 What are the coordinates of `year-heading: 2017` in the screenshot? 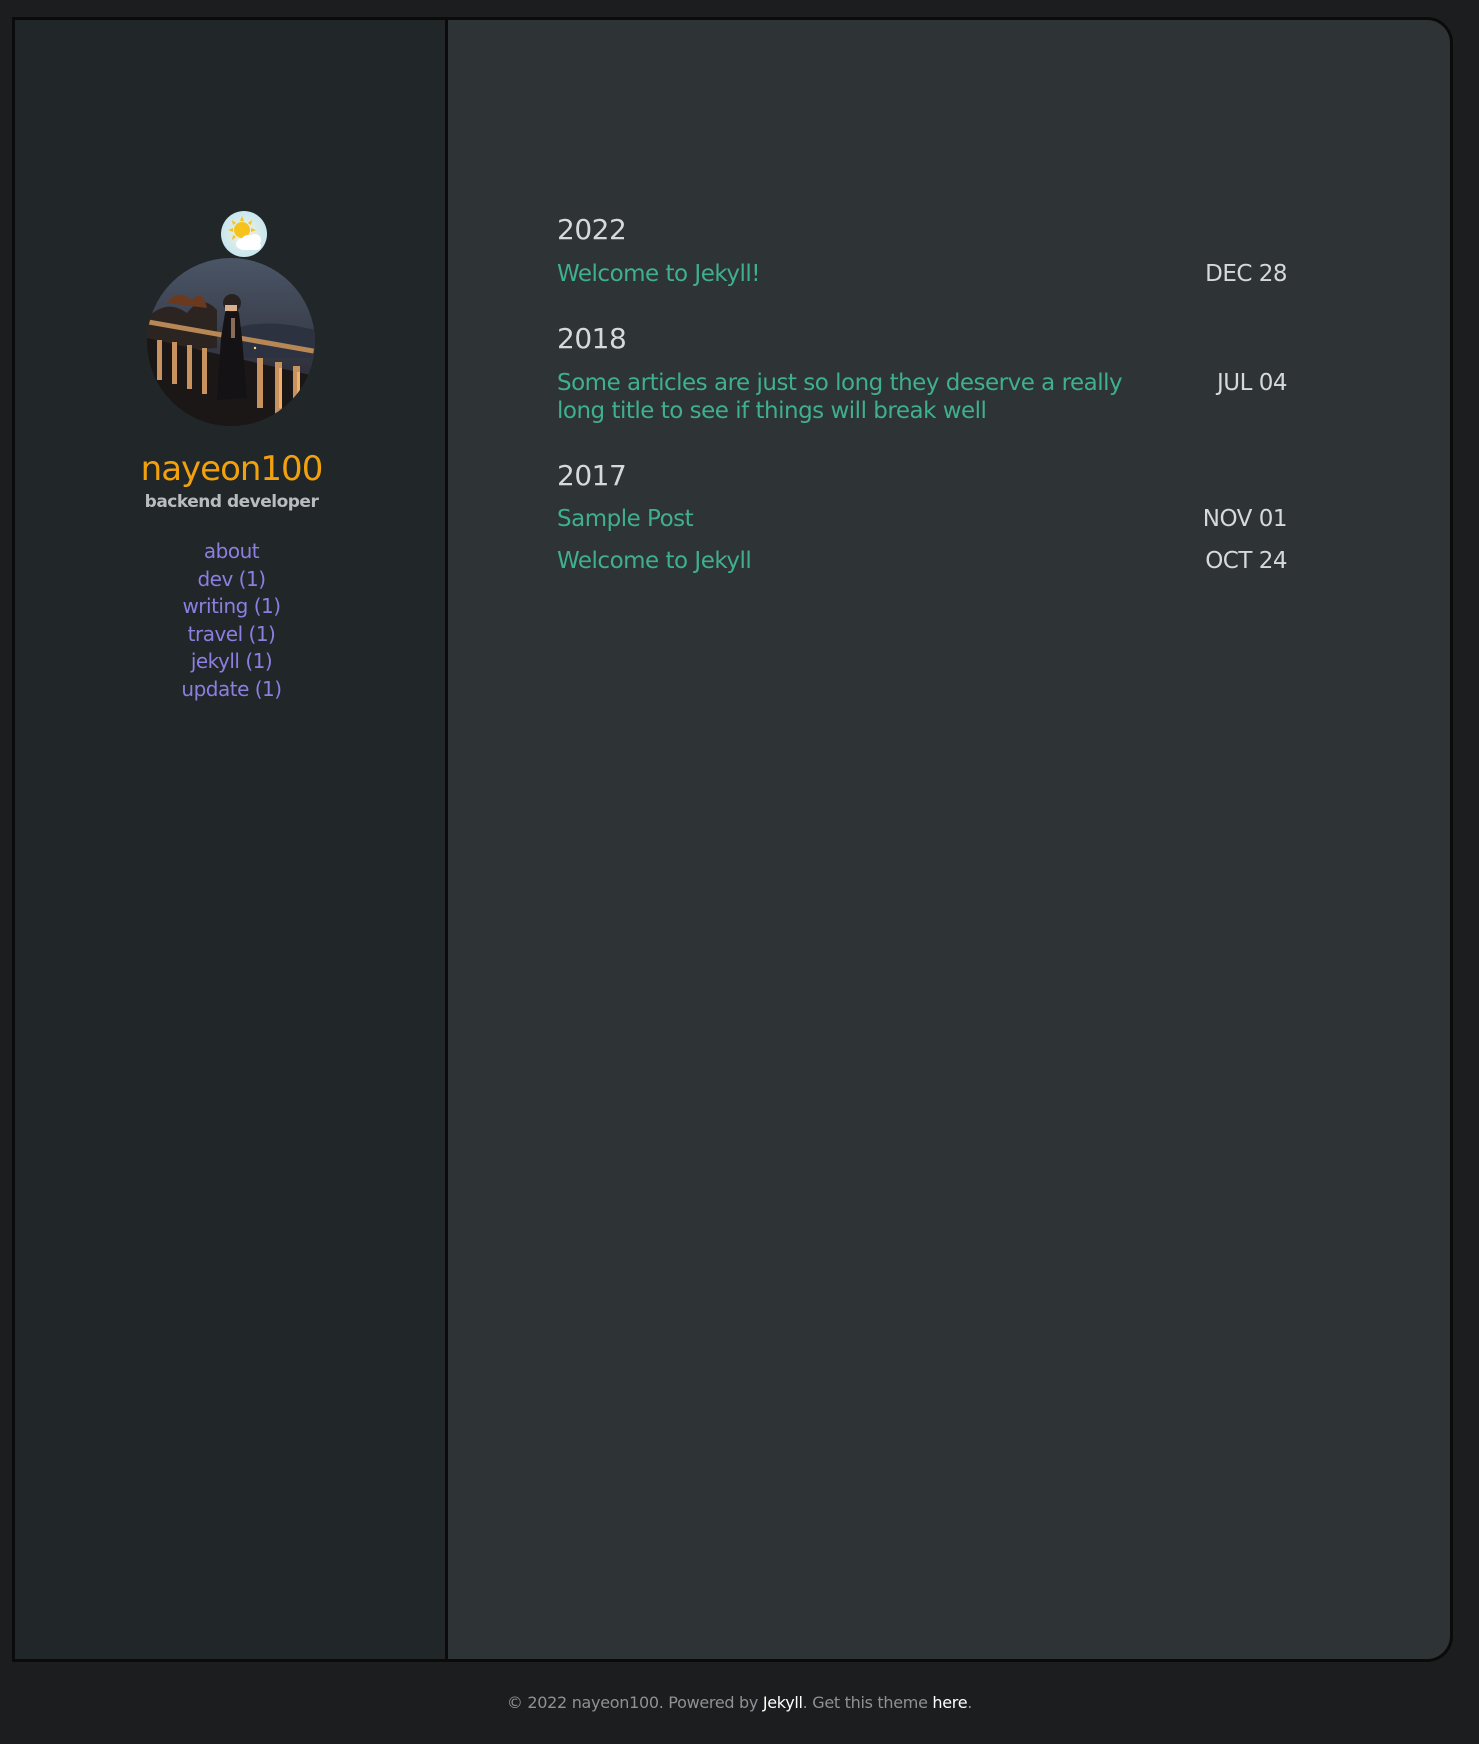 It's located at (592, 475).